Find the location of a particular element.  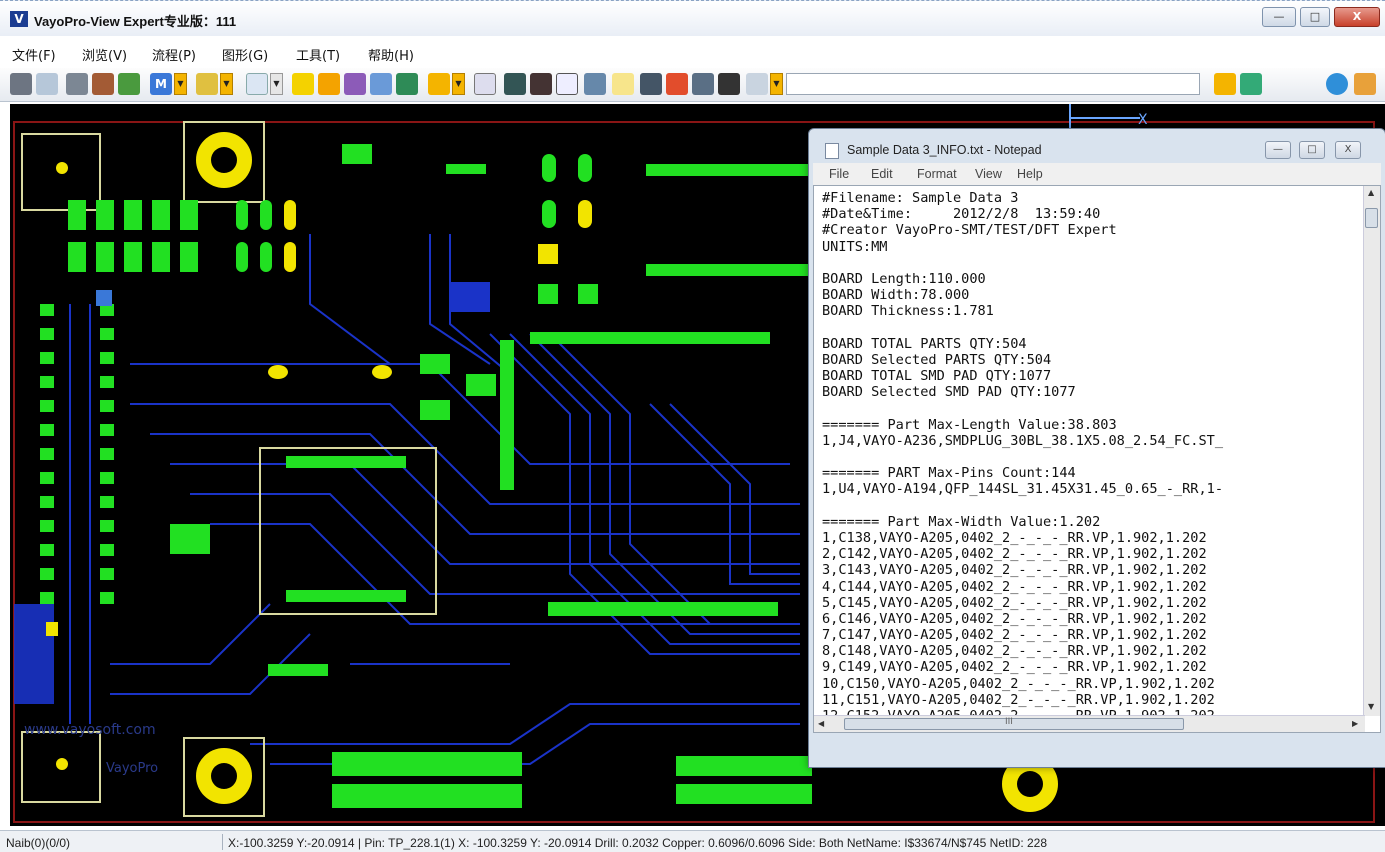

notepad-line: ======= PART Max-Pins Count:144 is located at coordinates (949, 473).